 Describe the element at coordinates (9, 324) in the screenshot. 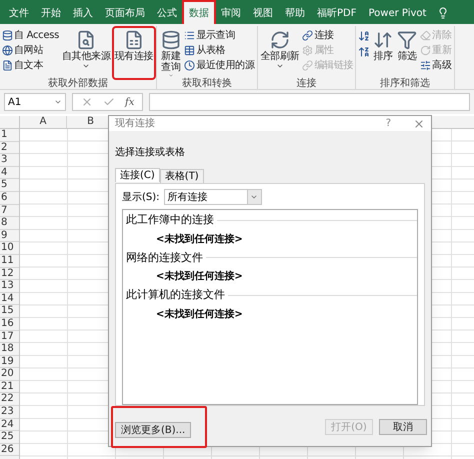

I see `row-header: 16` at that location.